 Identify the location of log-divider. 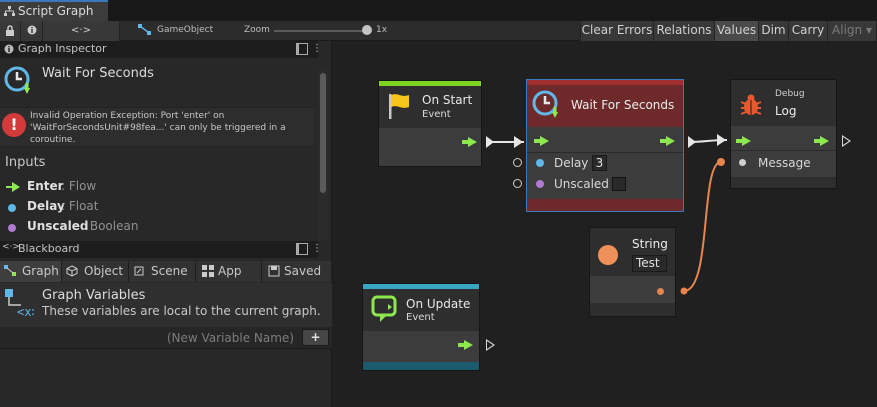
(783, 150).